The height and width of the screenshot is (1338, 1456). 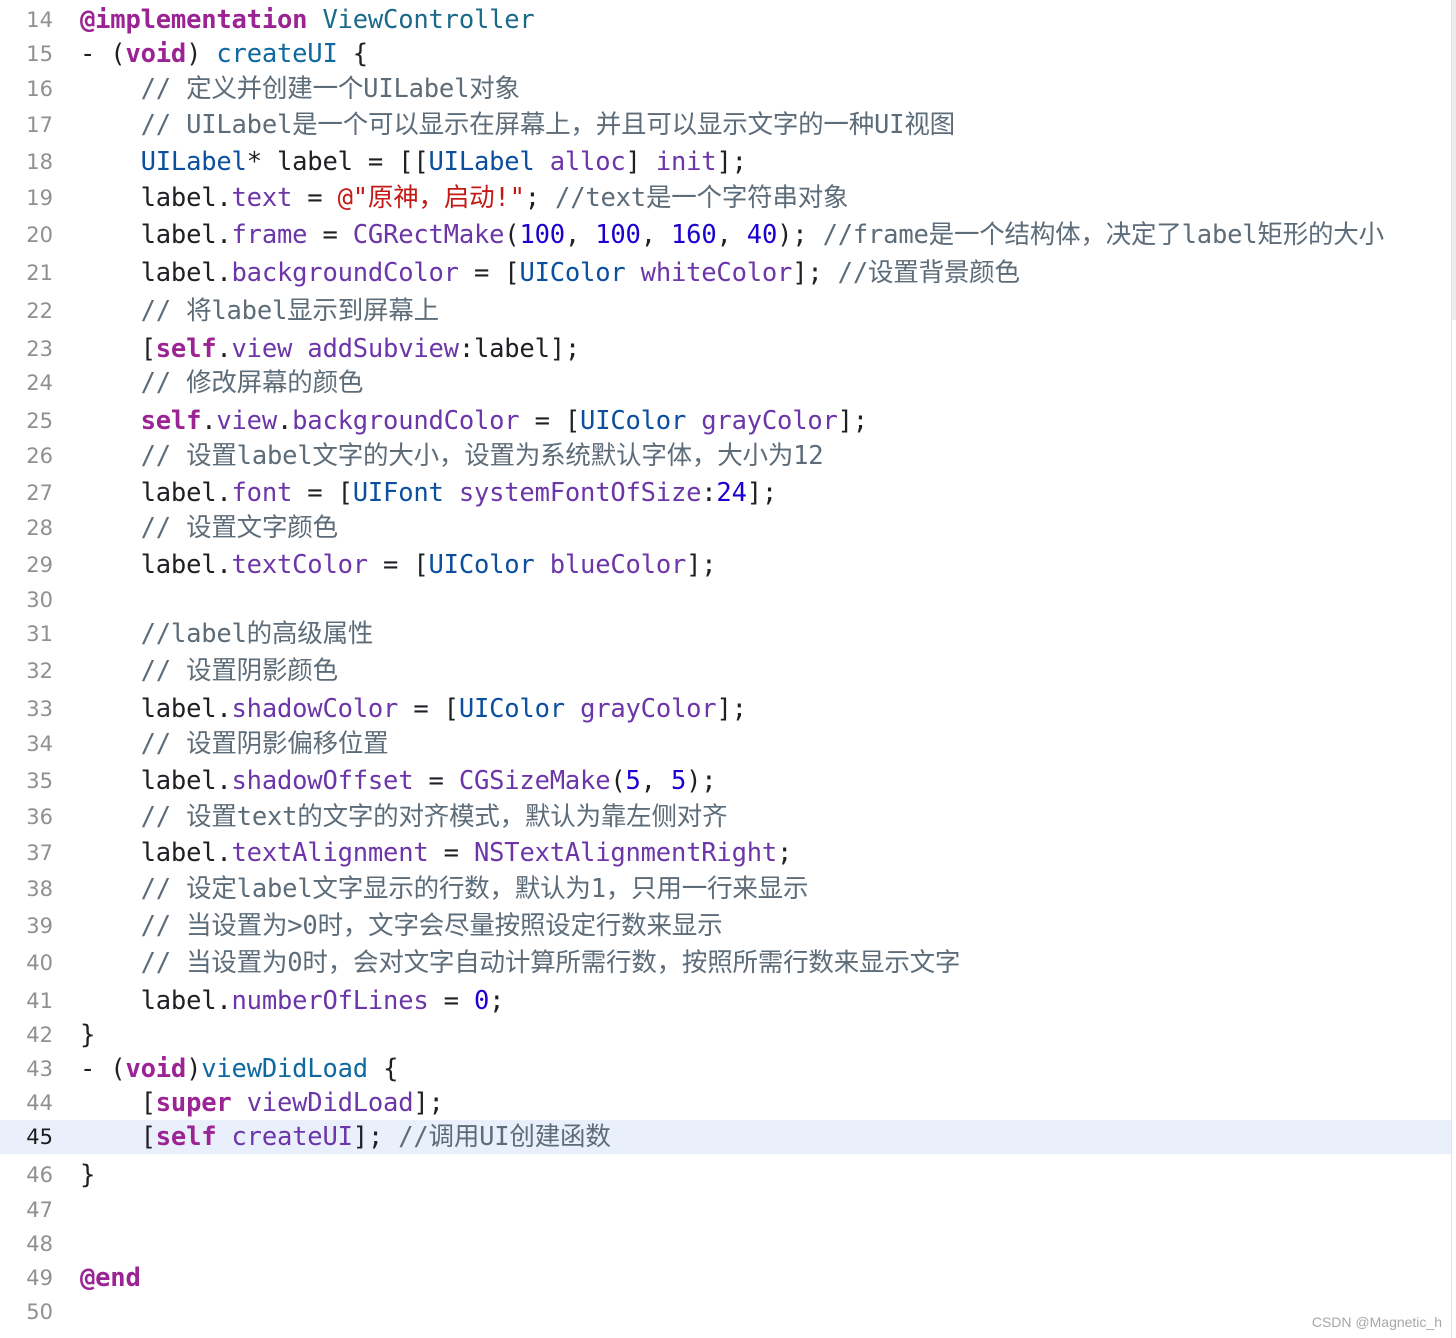 I want to click on code-line: 40 // 当设置为0时，会对文字自动计算所需行数，按照所需行数来显示文字, so click(x=726, y=963).